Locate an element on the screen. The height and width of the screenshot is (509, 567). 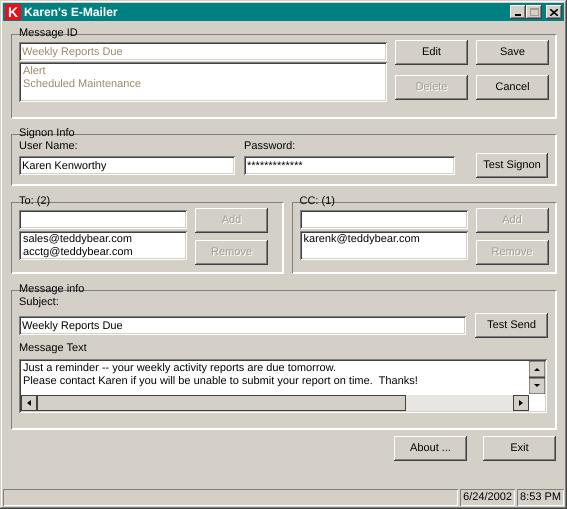
status-time: 8:53 PM is located at coordinates (540, 497).